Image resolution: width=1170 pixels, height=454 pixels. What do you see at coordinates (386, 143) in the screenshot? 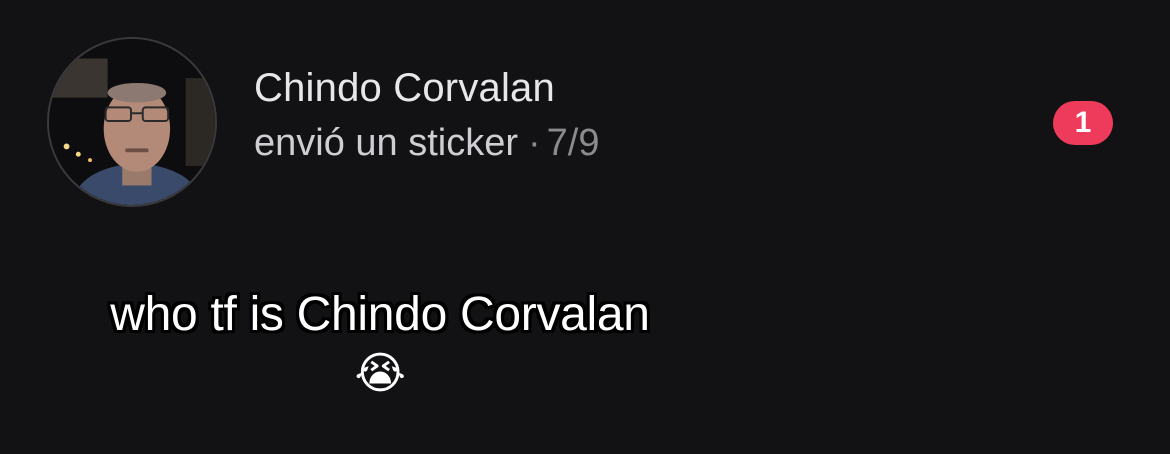
I see `preview-text: envió un sticker` at bounding box center [386, 143].